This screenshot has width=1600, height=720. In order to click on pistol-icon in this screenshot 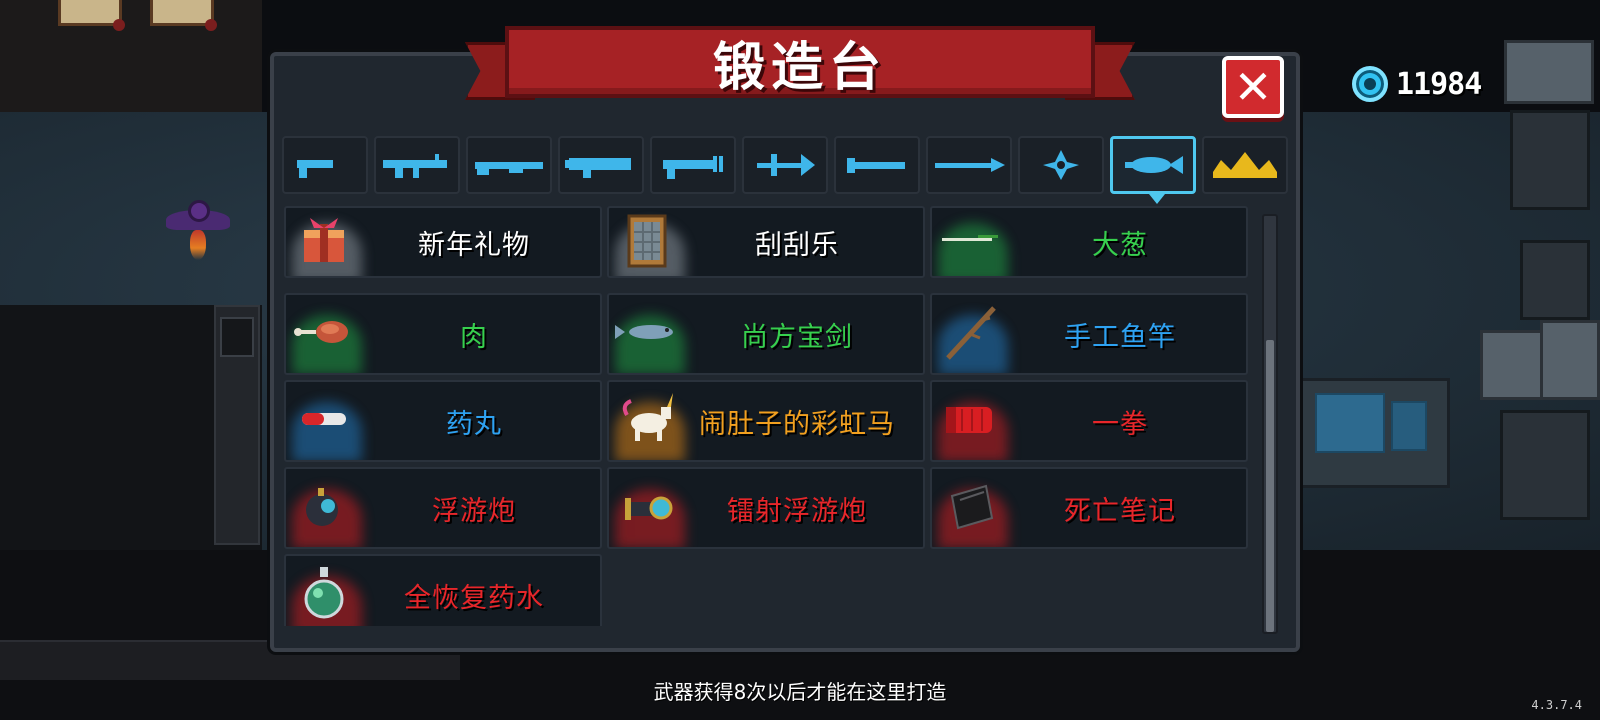, I will do `click(325, 165)`.